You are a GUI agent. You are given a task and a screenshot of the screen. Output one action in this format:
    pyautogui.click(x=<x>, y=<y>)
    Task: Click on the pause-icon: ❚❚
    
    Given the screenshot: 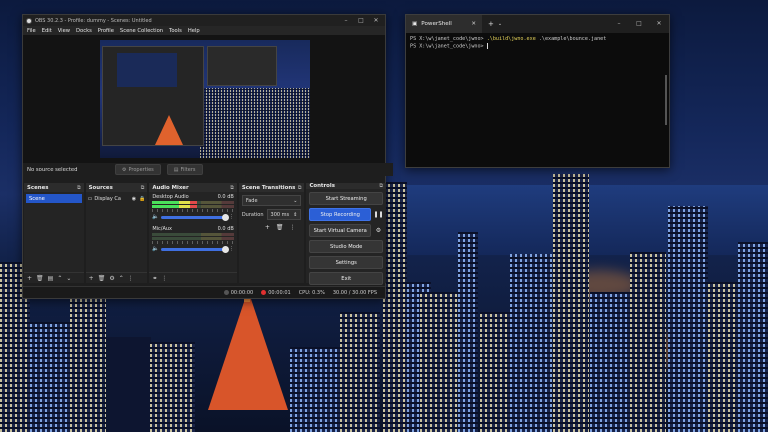 What is the action you would take?
    pyautogui.click(x=378, y=214)
    